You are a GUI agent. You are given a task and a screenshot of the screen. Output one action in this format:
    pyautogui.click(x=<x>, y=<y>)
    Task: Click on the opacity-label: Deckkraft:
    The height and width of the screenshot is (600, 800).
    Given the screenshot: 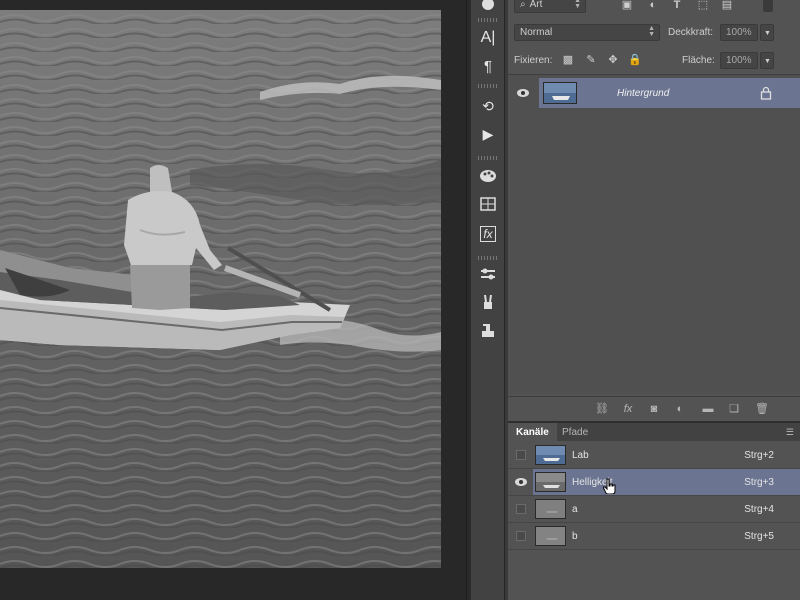 What is the action you would take?
    pyautogui.click(x=691, y=32)
    